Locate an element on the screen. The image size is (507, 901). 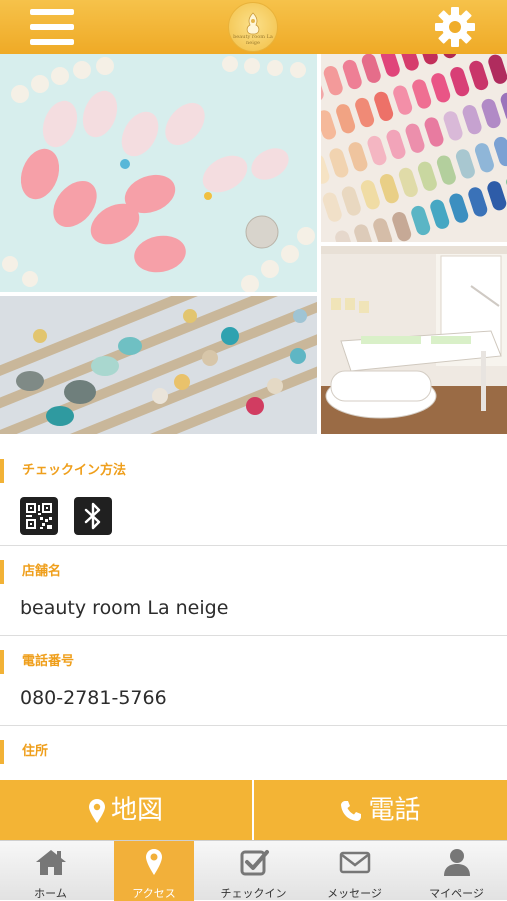
logo: beauty room La neige is located at coordinates (253, 27).